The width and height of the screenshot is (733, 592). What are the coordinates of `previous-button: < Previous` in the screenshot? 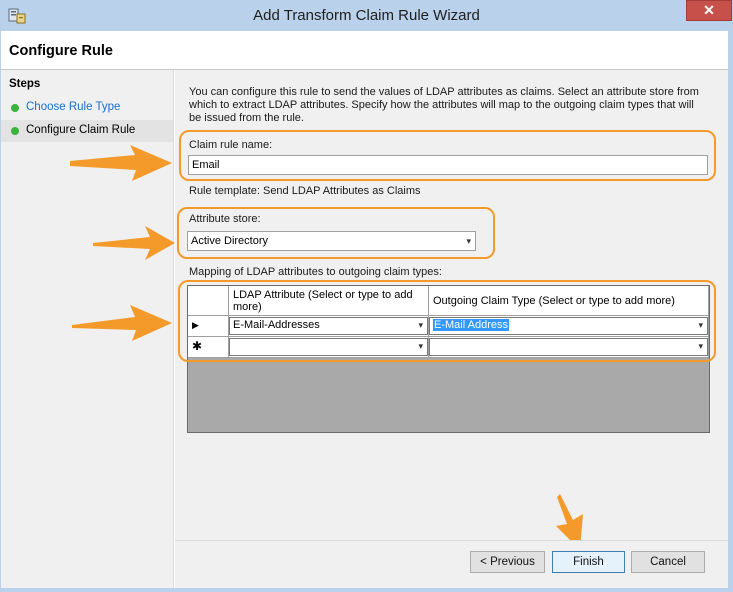 It's located at (507, 562).